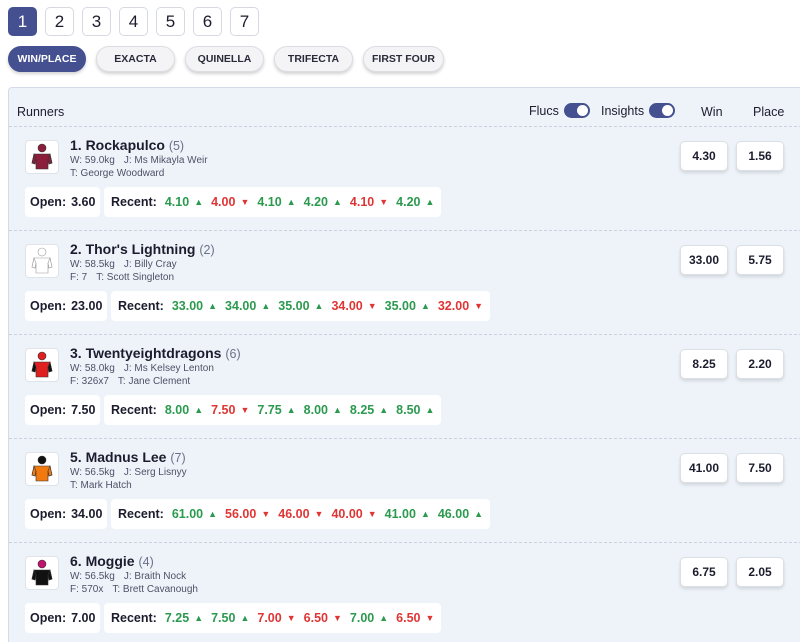  I want to click on runner-meta: F: 7, so click(79, 277).